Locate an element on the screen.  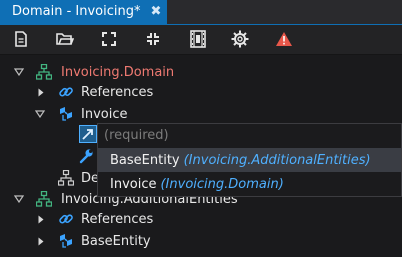
open-folder-icon is located at coordinates (65, 39).